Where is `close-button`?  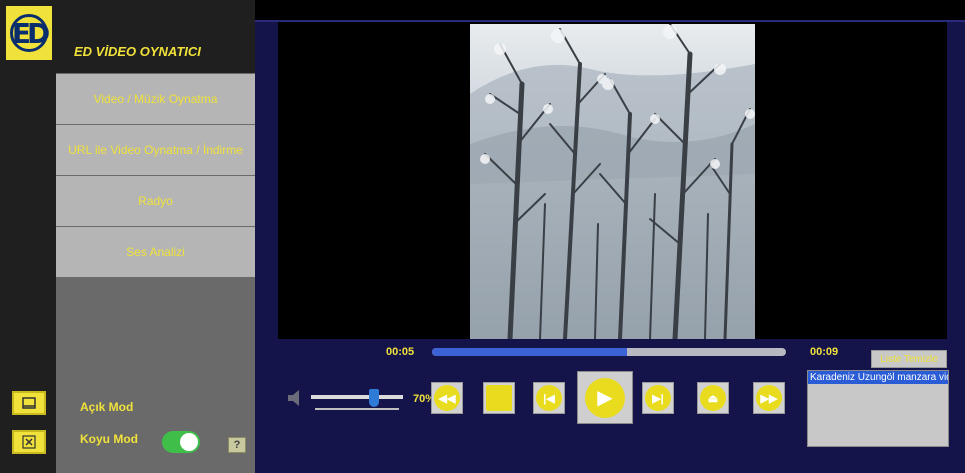
close-button is located at coordinates (29, 442).